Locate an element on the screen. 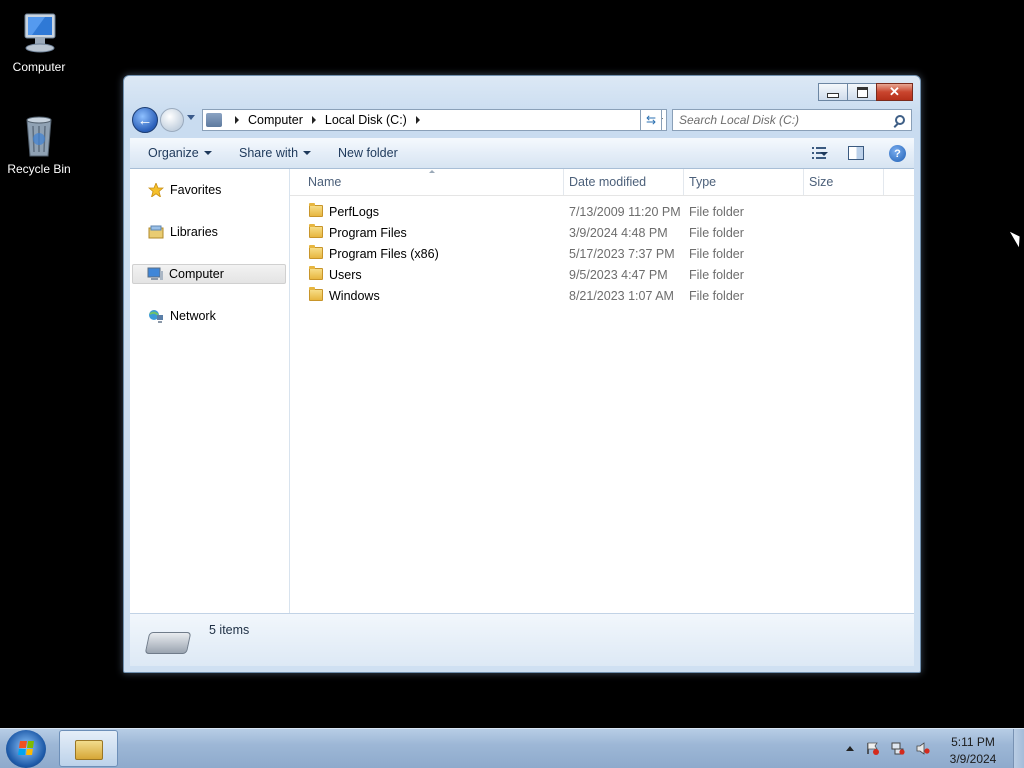 Image resolution: width=1024 pixels, height=768 pixels. column-header-name: Name is located at coordinates (324, 182).